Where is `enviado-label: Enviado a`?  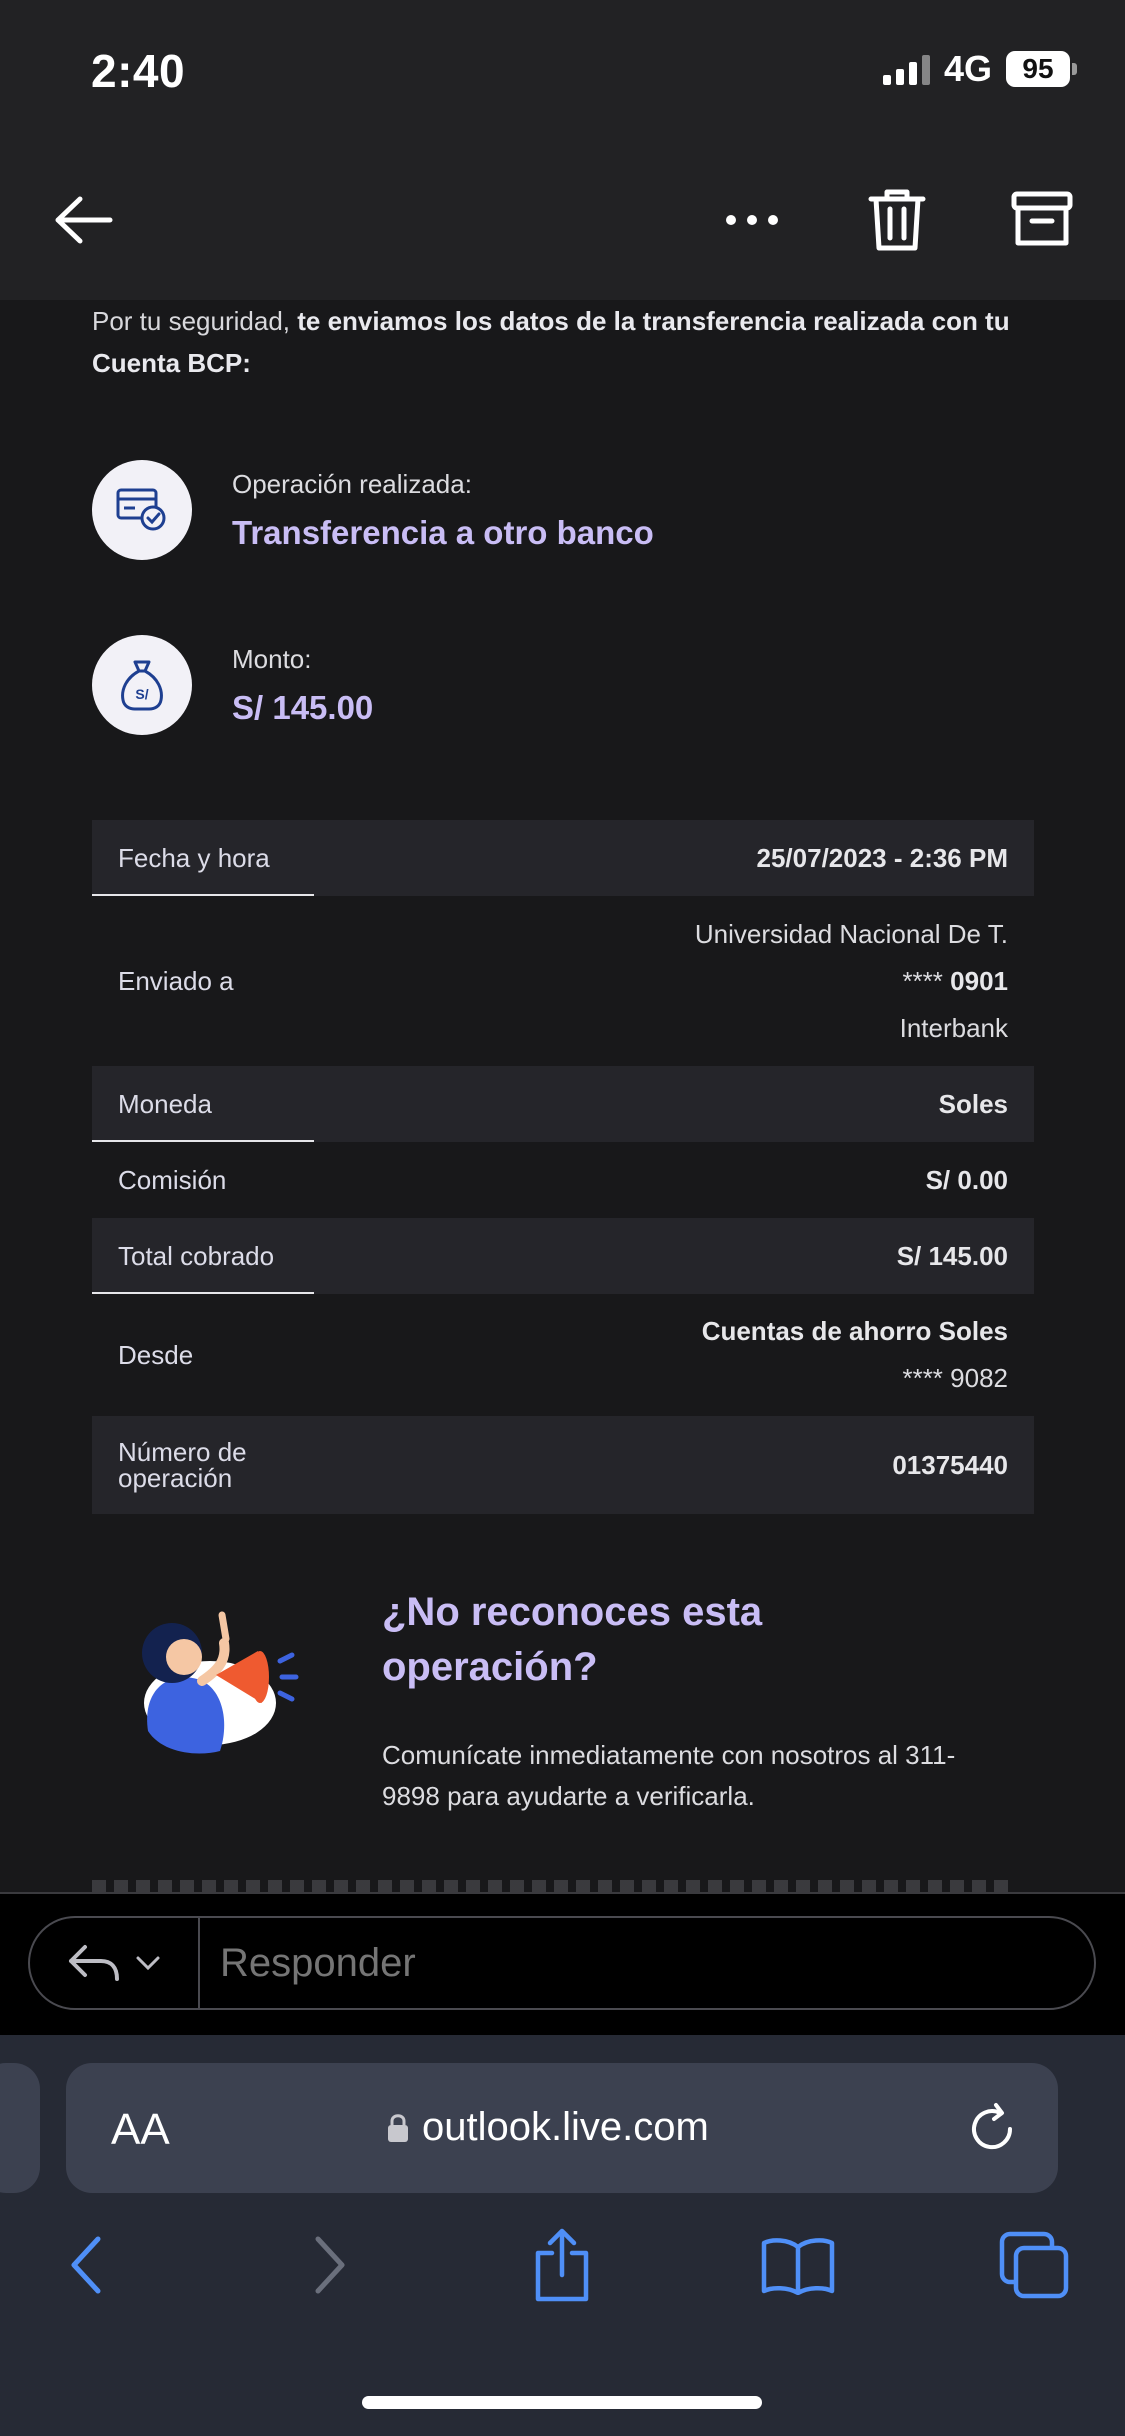 enviado-label: Enviado a is located at coordinates (176, 980).